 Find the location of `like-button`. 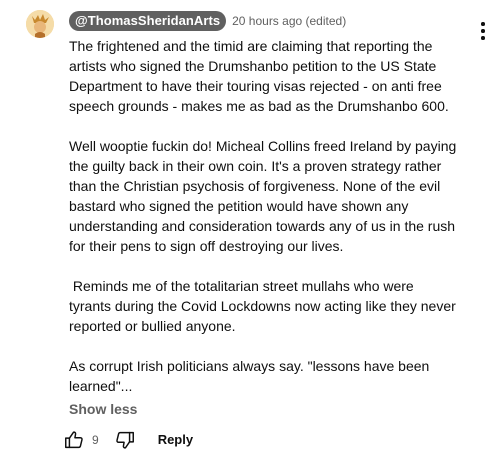

like-button is located at coordinates (74, 440).